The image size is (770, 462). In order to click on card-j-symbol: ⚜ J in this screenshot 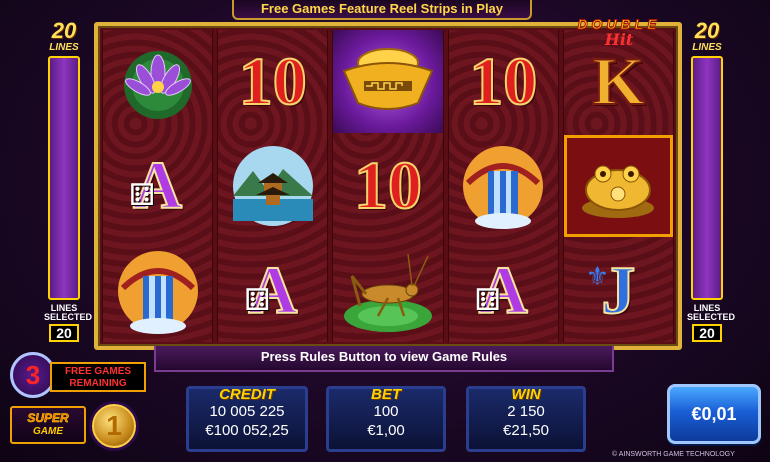, I will do `click(618, 290)`.